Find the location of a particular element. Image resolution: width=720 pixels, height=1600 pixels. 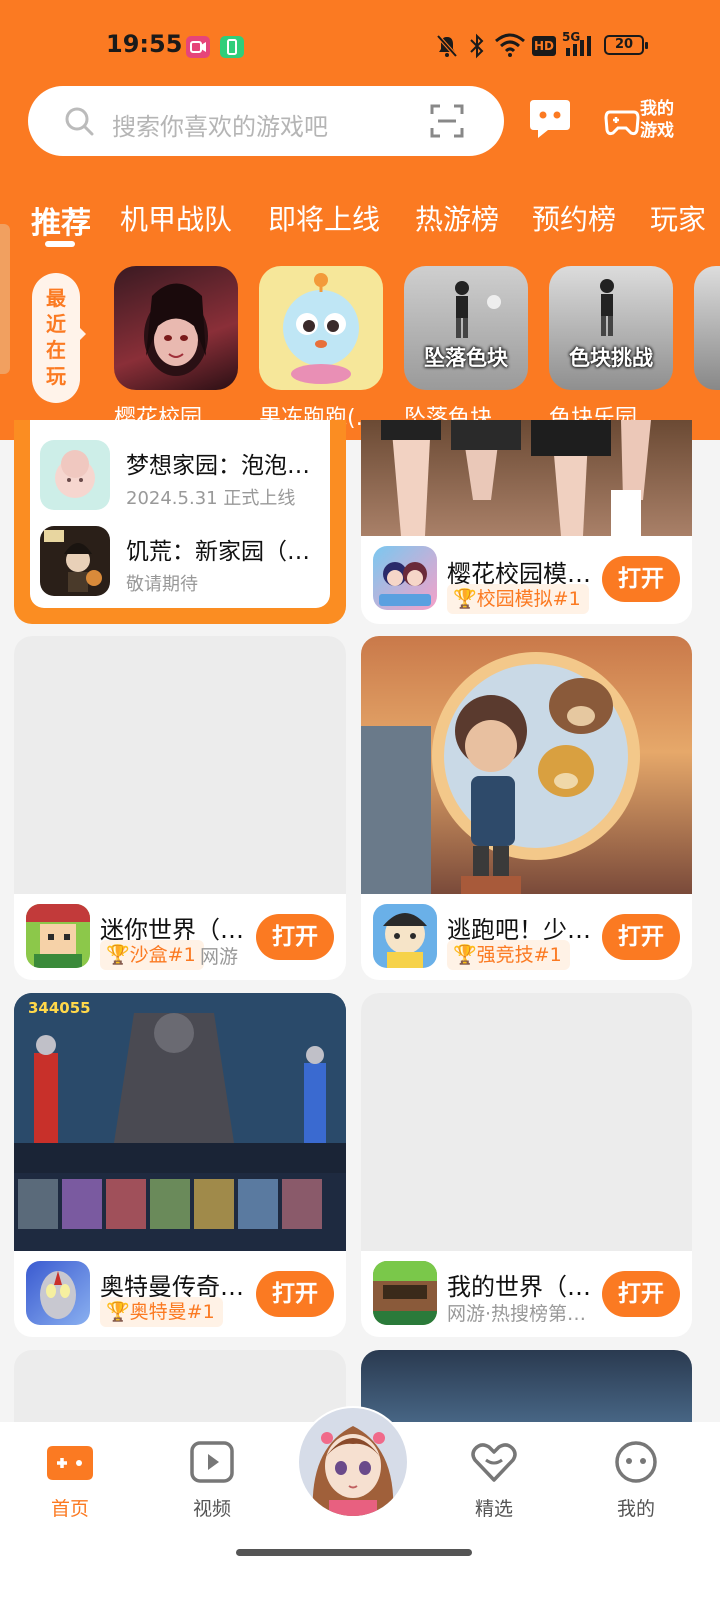

scan-icon is located at coordinates (447, 123).